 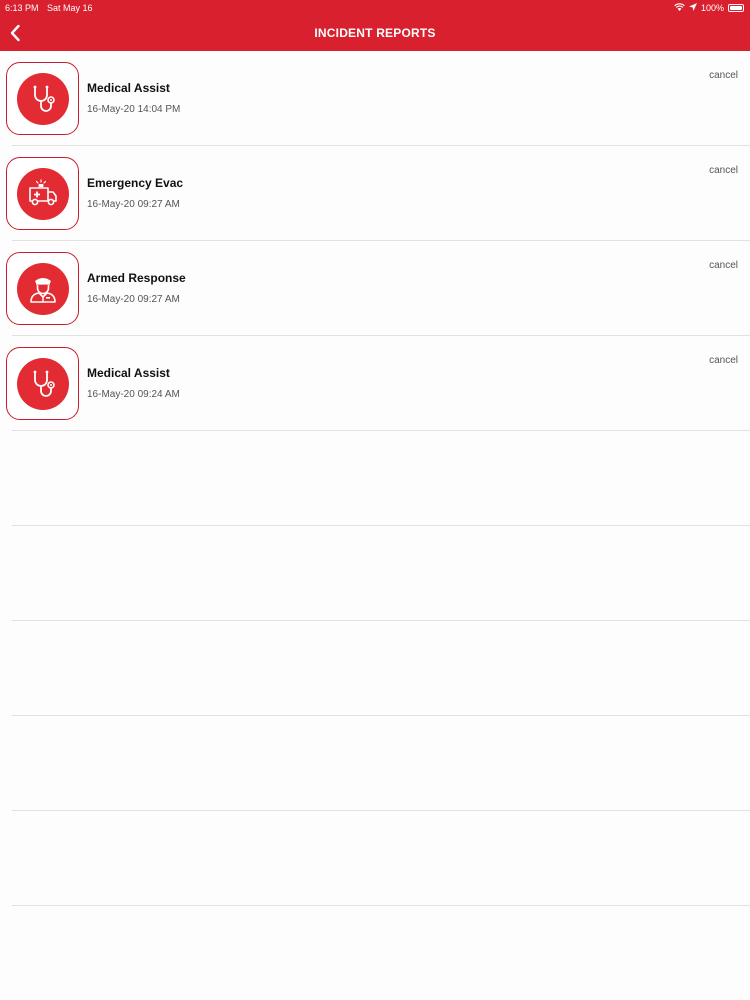 What do you see at coordinates (375, 193) in the screenshot?
I see `report-row: Emergency Evac 16-May-20 09:27 AM cancel` at bounding box center [375, 193].